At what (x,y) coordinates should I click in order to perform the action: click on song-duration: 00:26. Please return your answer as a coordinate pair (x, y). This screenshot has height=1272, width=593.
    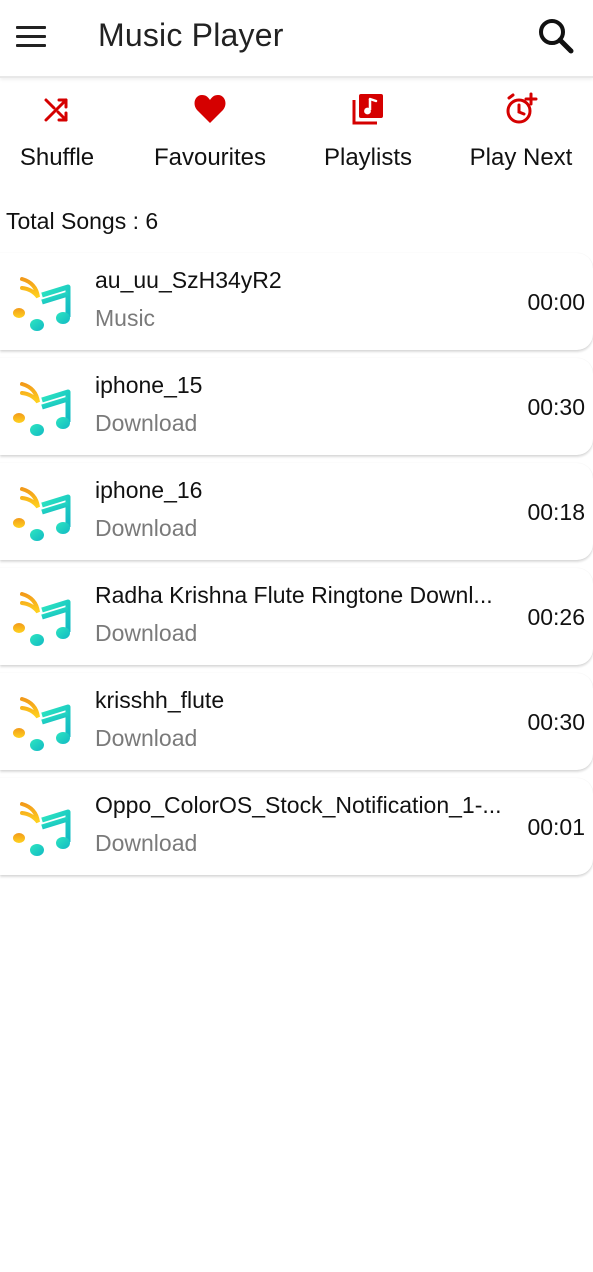
    Looking at the image, I should click on (556, 617).